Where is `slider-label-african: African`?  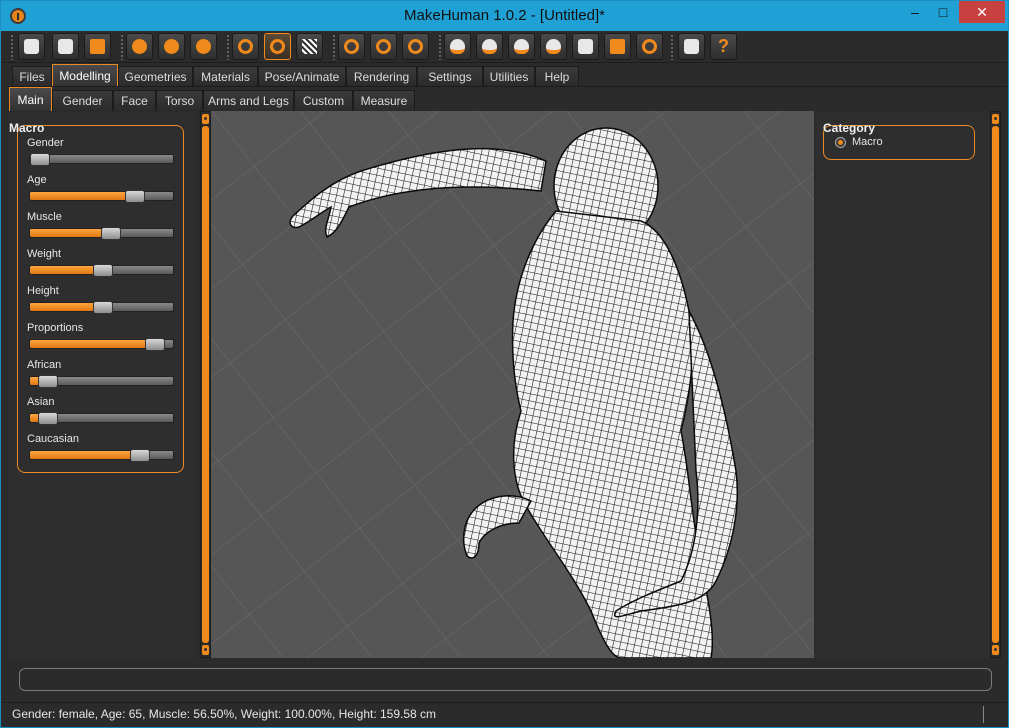
slider-label-african: African is located at coordinates (44, 365).